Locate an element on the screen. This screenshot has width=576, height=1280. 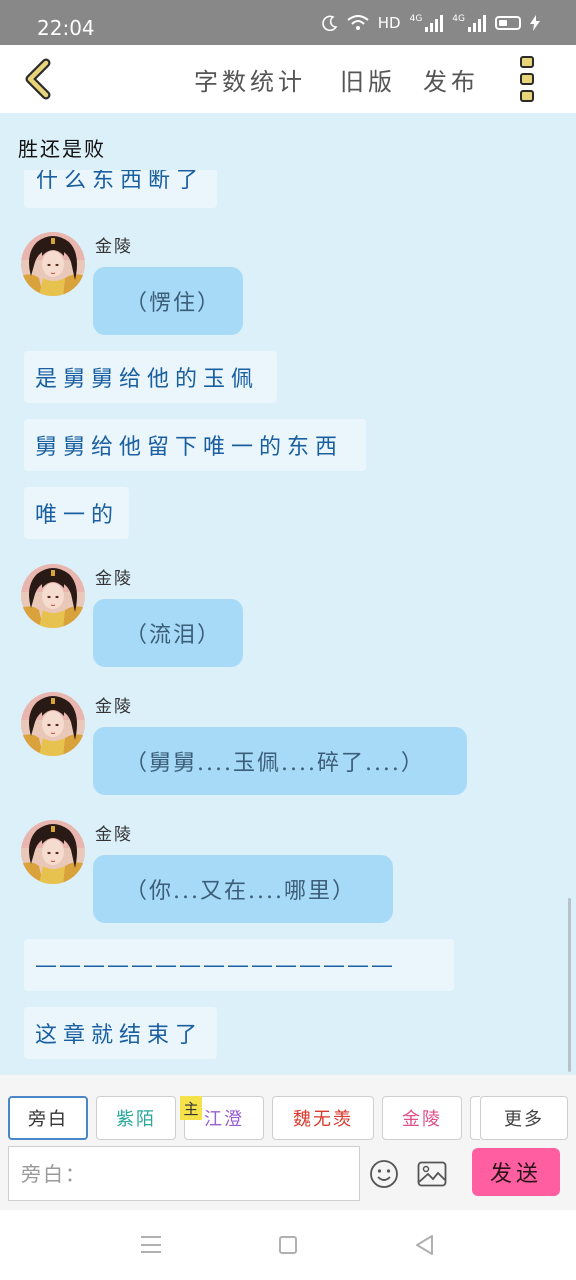
signal-1-icon: 4G is located at coordinates (426, 22).